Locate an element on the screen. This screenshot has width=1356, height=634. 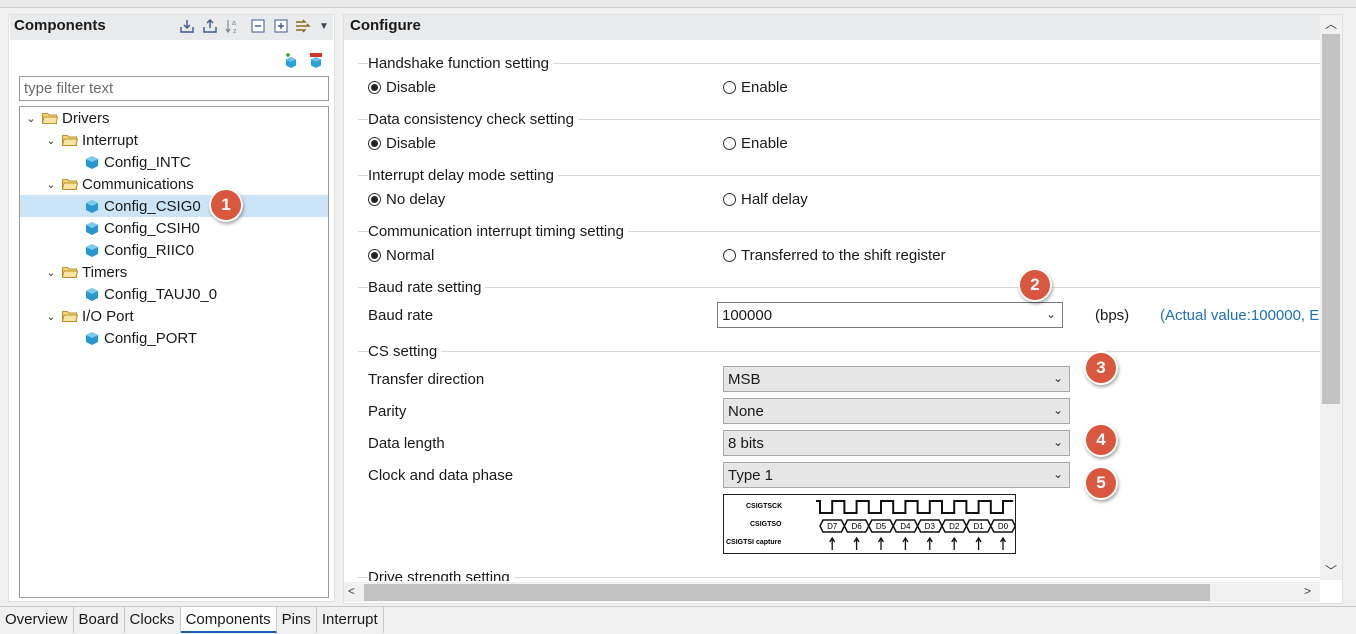
tree-node-drivers: ⌄ Drivers is located at coordinates (66, 118).